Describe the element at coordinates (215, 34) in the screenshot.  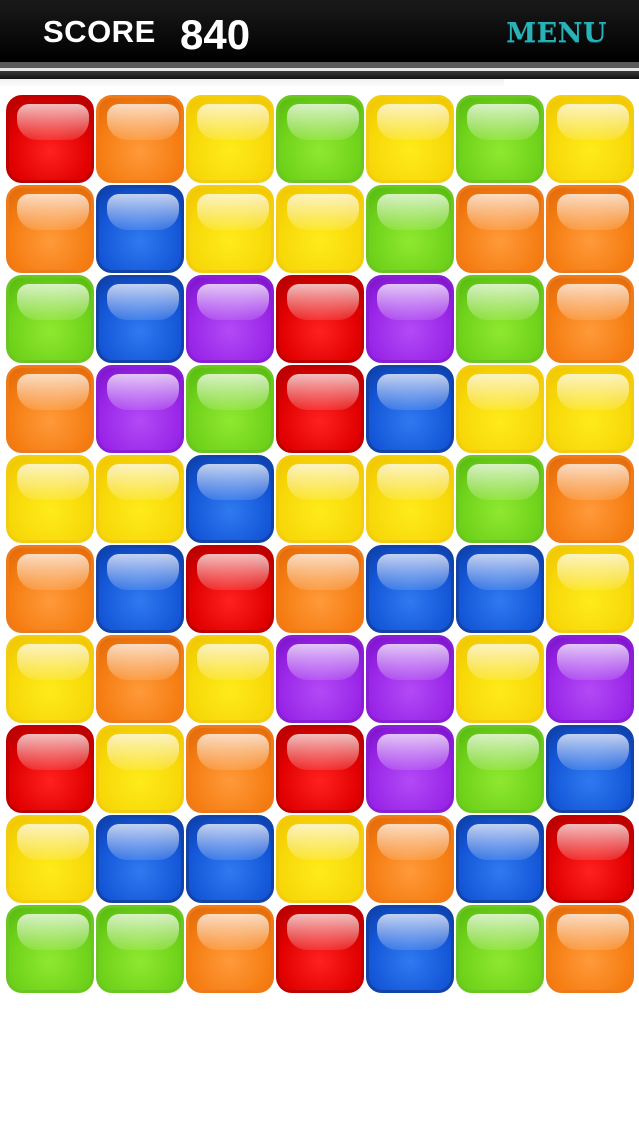
I see `score-value: 840` at that location.